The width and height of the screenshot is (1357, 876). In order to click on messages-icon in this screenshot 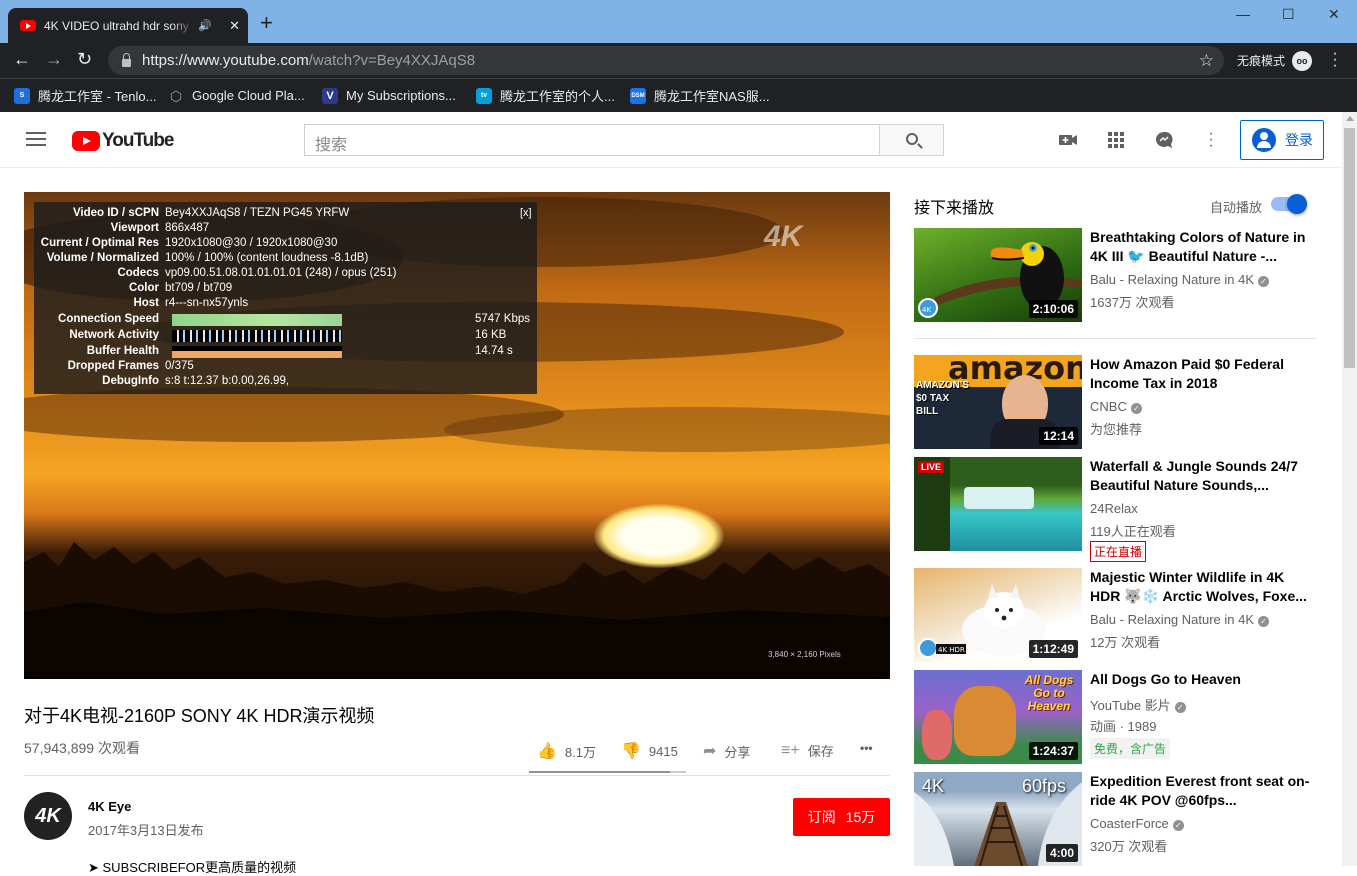, I will do `click(1164, 140)`.